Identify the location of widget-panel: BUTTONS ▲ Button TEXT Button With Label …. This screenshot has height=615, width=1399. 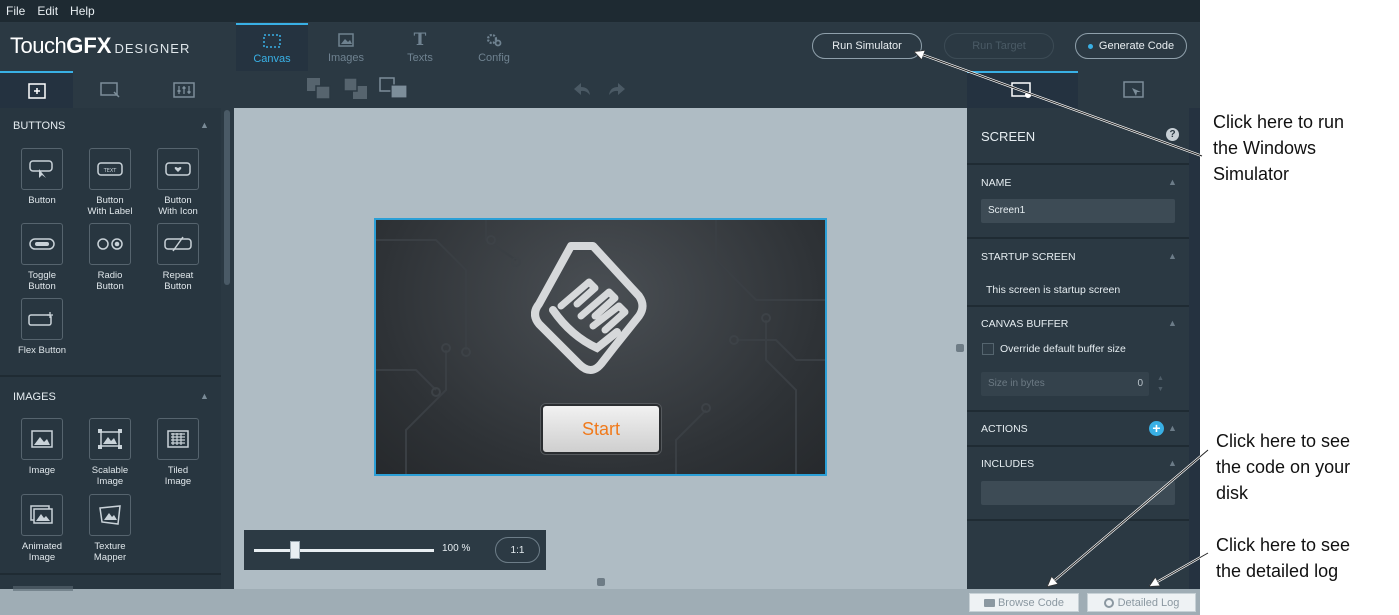
(110, 348).